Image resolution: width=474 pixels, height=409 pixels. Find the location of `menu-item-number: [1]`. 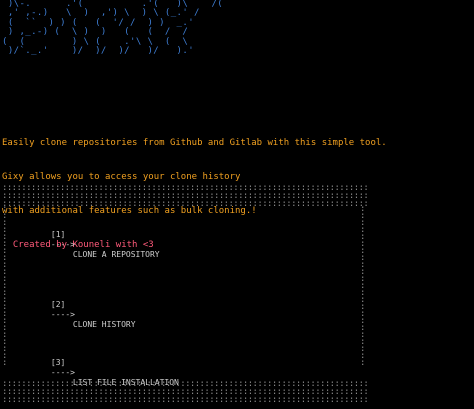

menu-item-number: [1] is located at coordinates (58, 234).